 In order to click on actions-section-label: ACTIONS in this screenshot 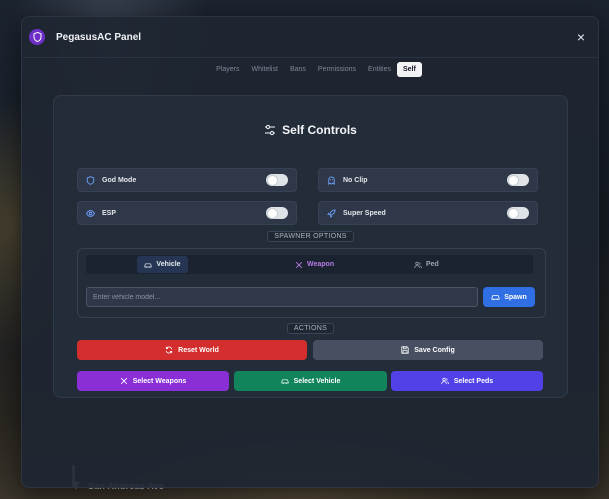, I will do `click(310, 328)`.